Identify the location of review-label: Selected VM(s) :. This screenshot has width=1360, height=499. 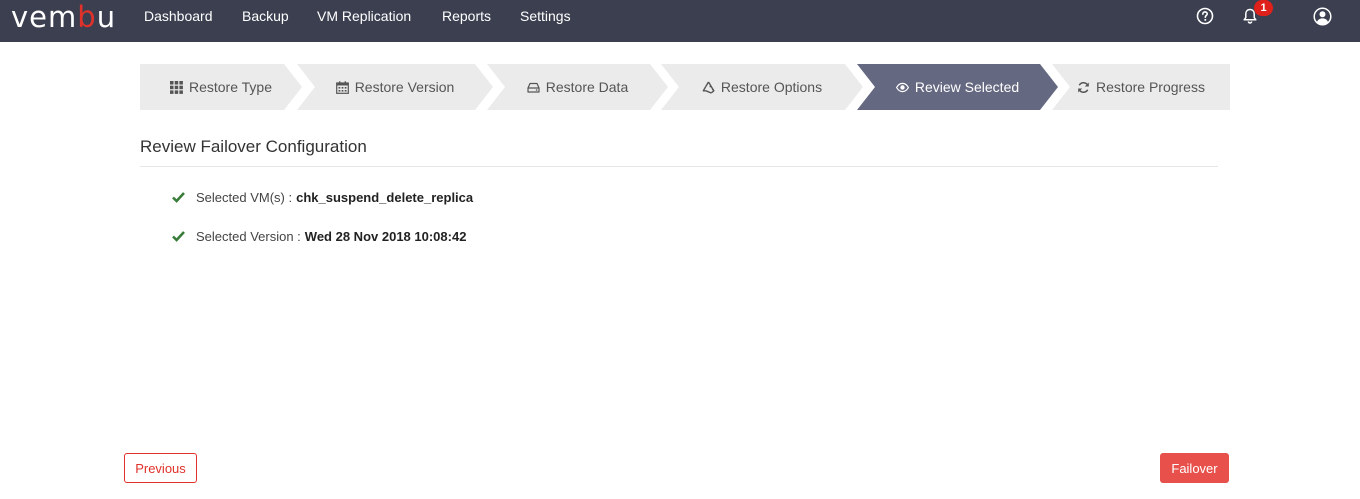
(244, 197).